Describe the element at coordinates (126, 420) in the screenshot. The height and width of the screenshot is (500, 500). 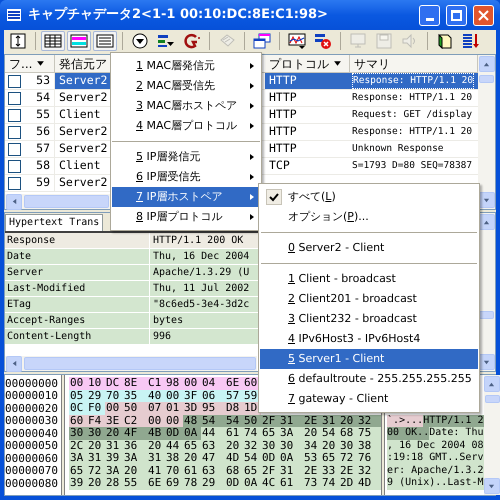
I see `hex-bytes: 60 F4 3E C2 00 00` at that location.